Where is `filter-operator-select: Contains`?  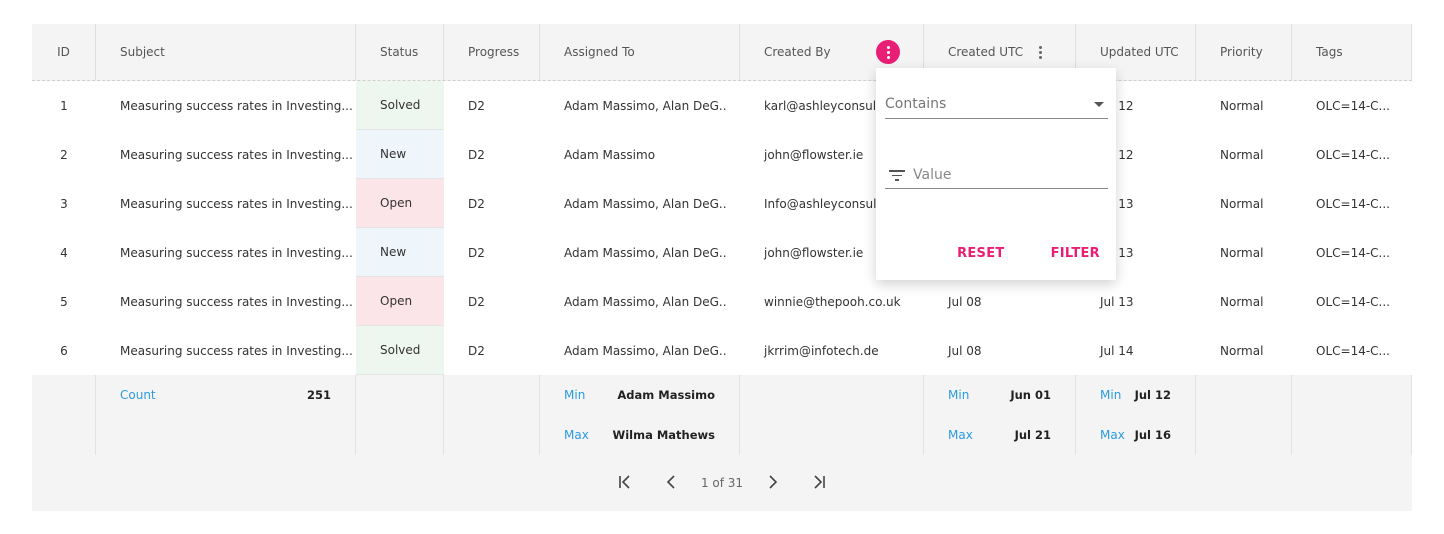
filter-operator-select: Contains is located at coordinates (996, 104).